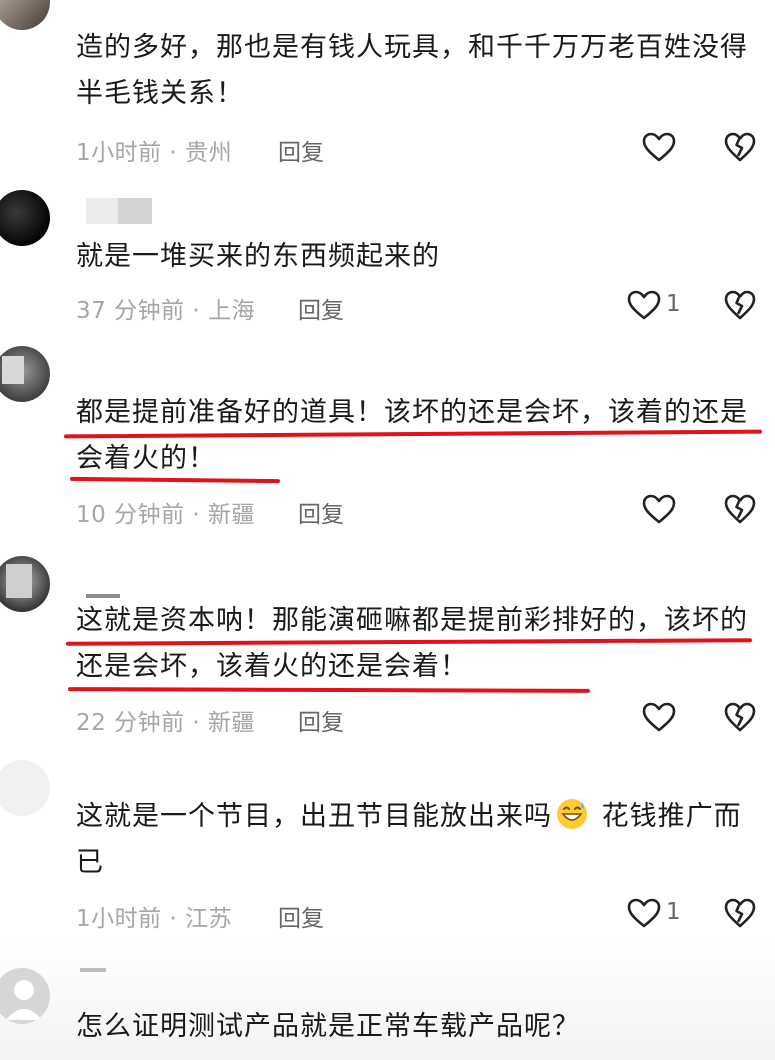 This screenshot has height=1060, width=775. What do you see at coordinates (258, 256) in the screenshot?
I see `comment-text: 就是一堆买来的东西频起来的` at bounding box center [258, 256].